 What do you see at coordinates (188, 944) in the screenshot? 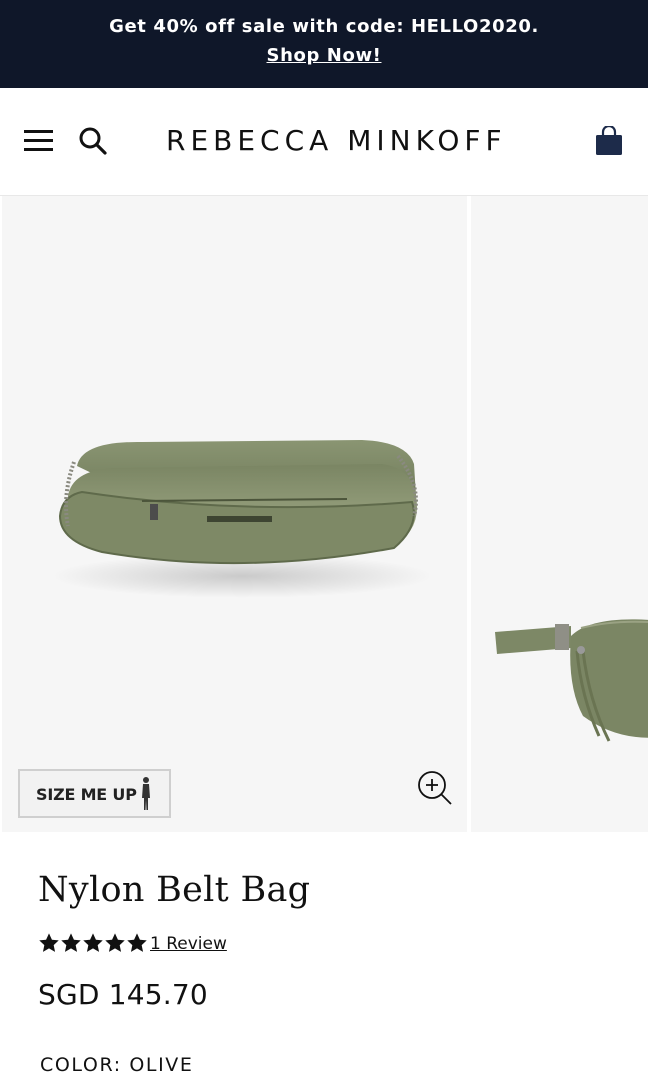
I see `reviews-link: 1 Review` at bounding box center [188, 944].